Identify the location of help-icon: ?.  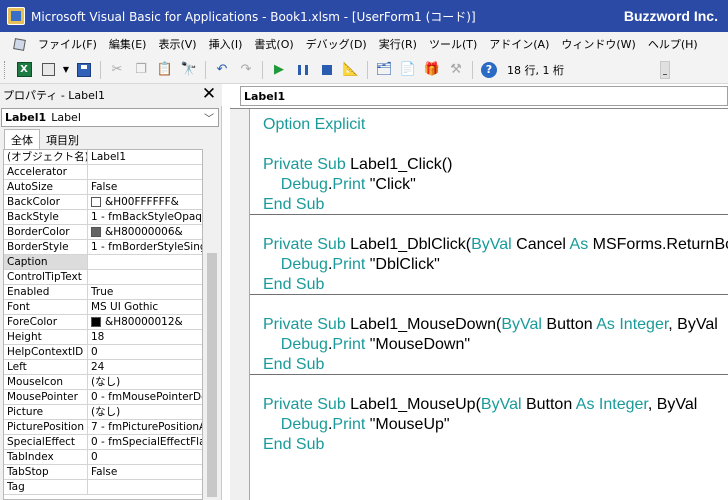
(489, 70).